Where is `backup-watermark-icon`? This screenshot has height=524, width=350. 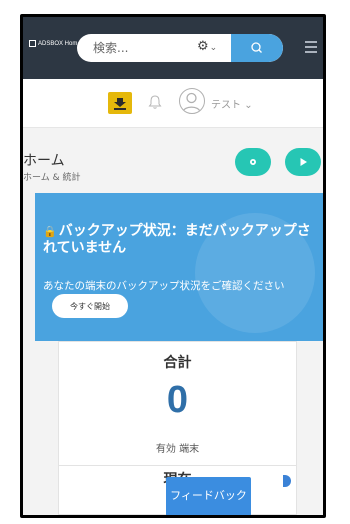 backup-watermark-icon is located at coordinates (255, 273).